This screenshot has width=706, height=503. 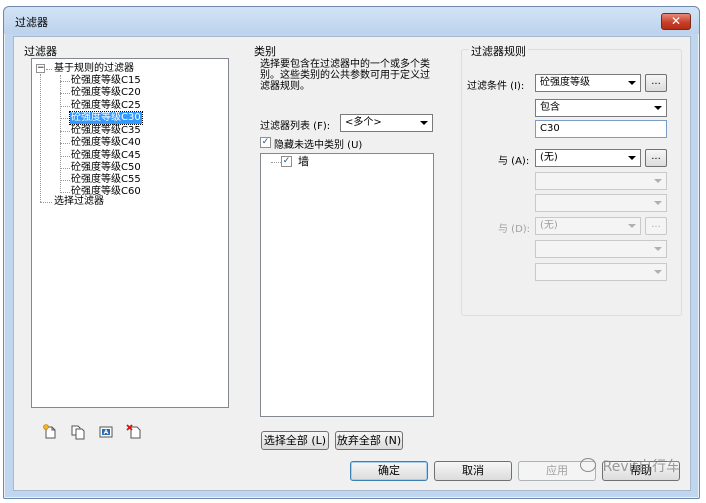 What do you see at coordinates (345, 75) in the screenshot?
I see `categories-description: 选择要包含在过滤器中的一个或多个类别。这些类别的公共参数可用于定义过滤器规则。` at bounding box center [345, 75].